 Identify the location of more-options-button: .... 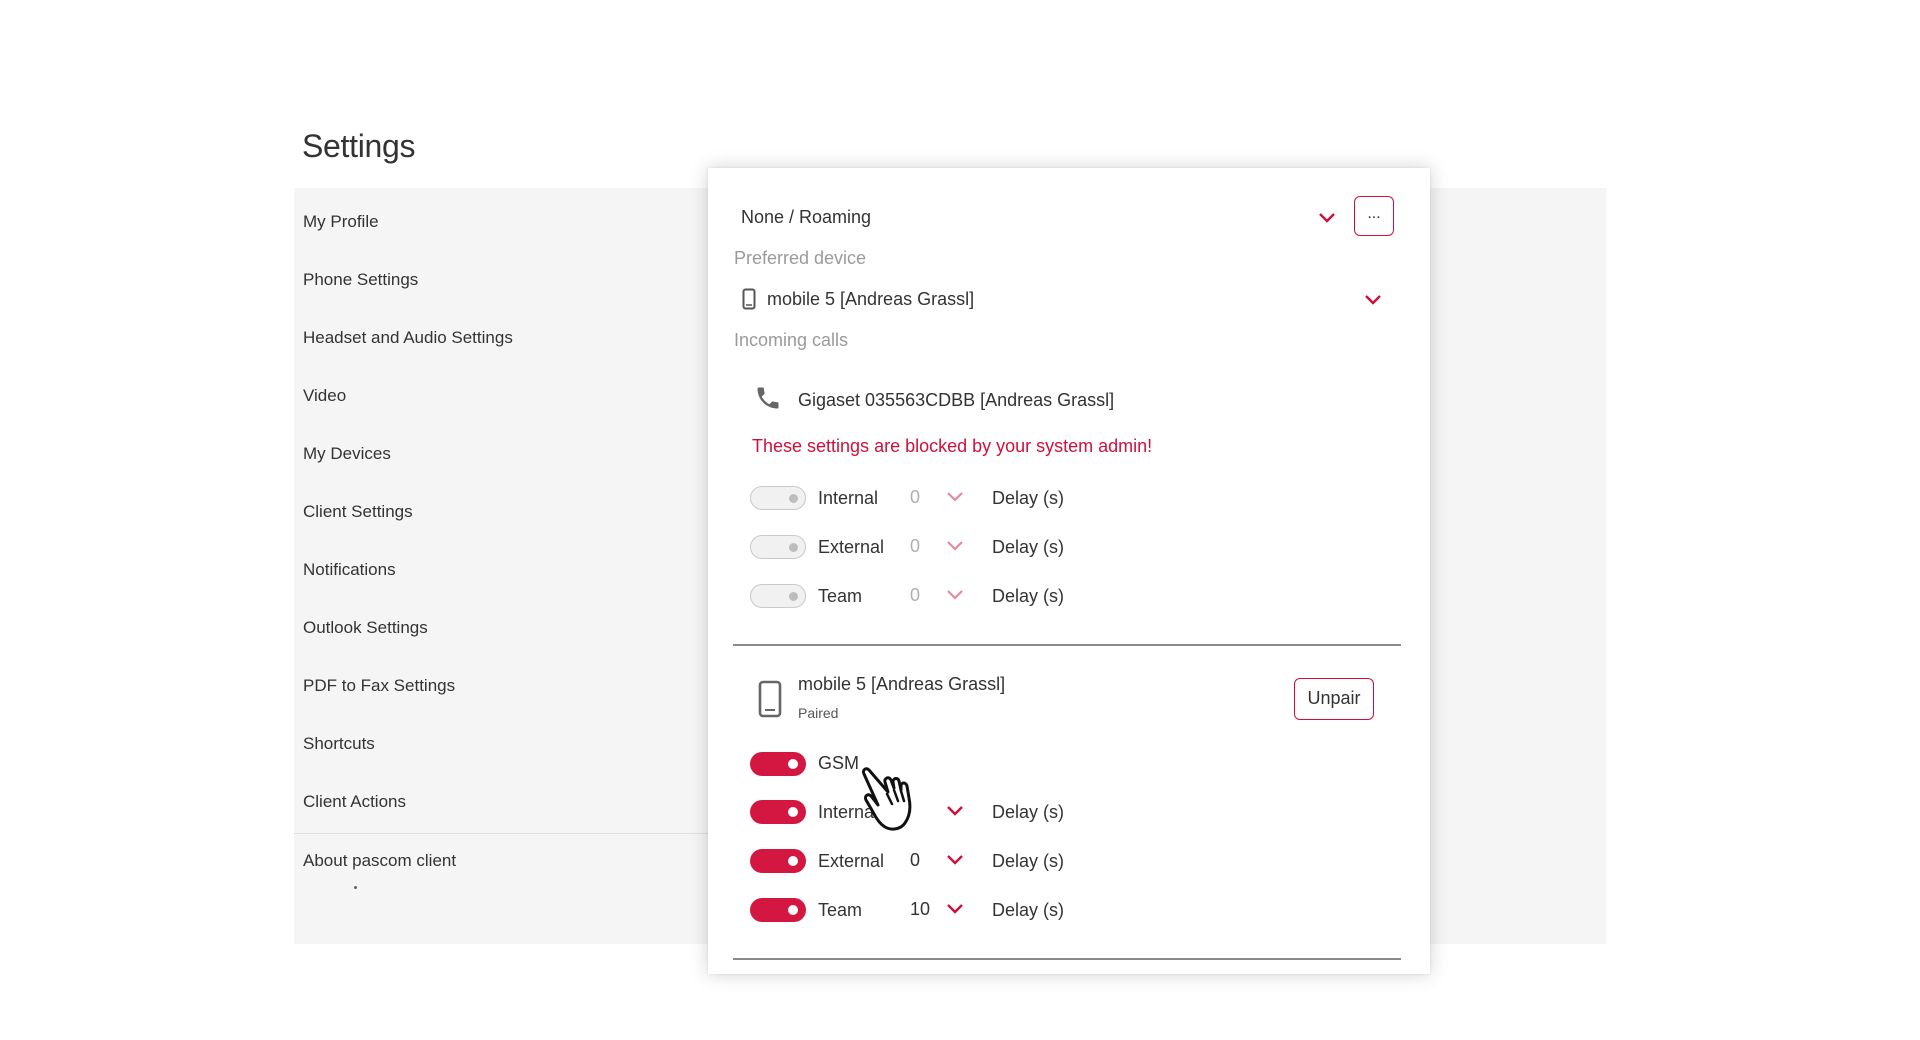
(1374, 216).